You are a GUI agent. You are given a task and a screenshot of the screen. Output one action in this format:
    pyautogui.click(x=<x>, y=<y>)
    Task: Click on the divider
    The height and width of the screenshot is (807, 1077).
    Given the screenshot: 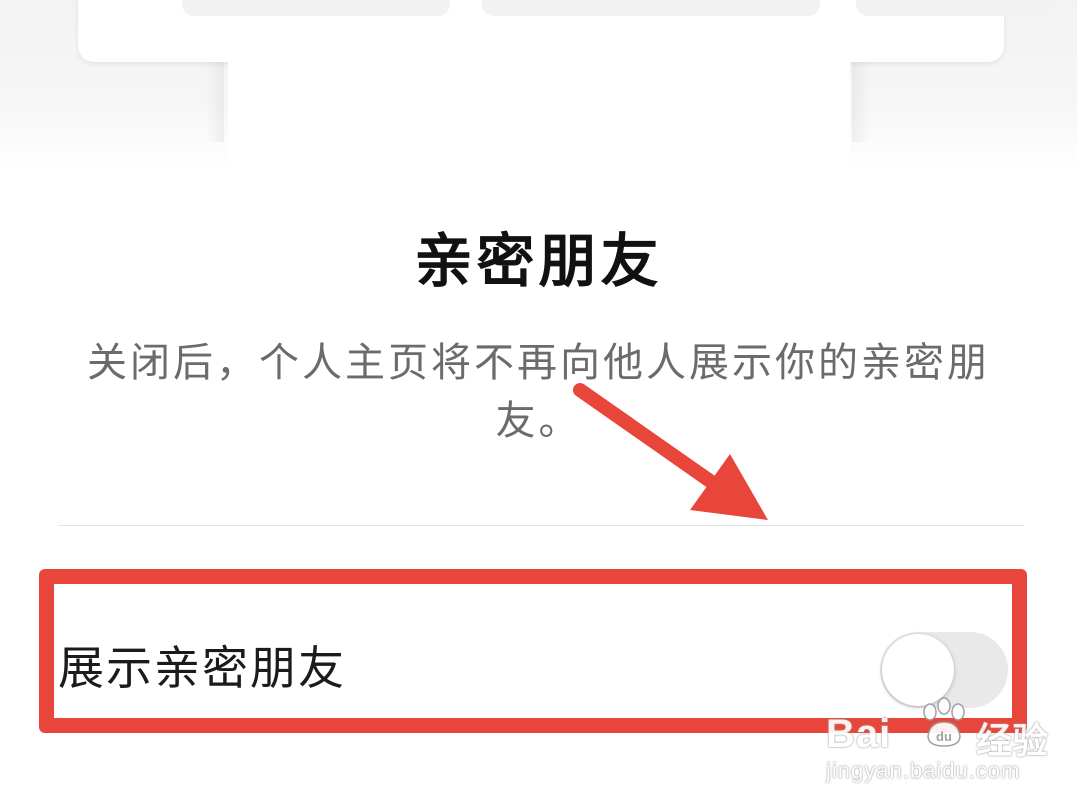 What is the action you would take?
    pyautogui.click(x=541, y=525)
    